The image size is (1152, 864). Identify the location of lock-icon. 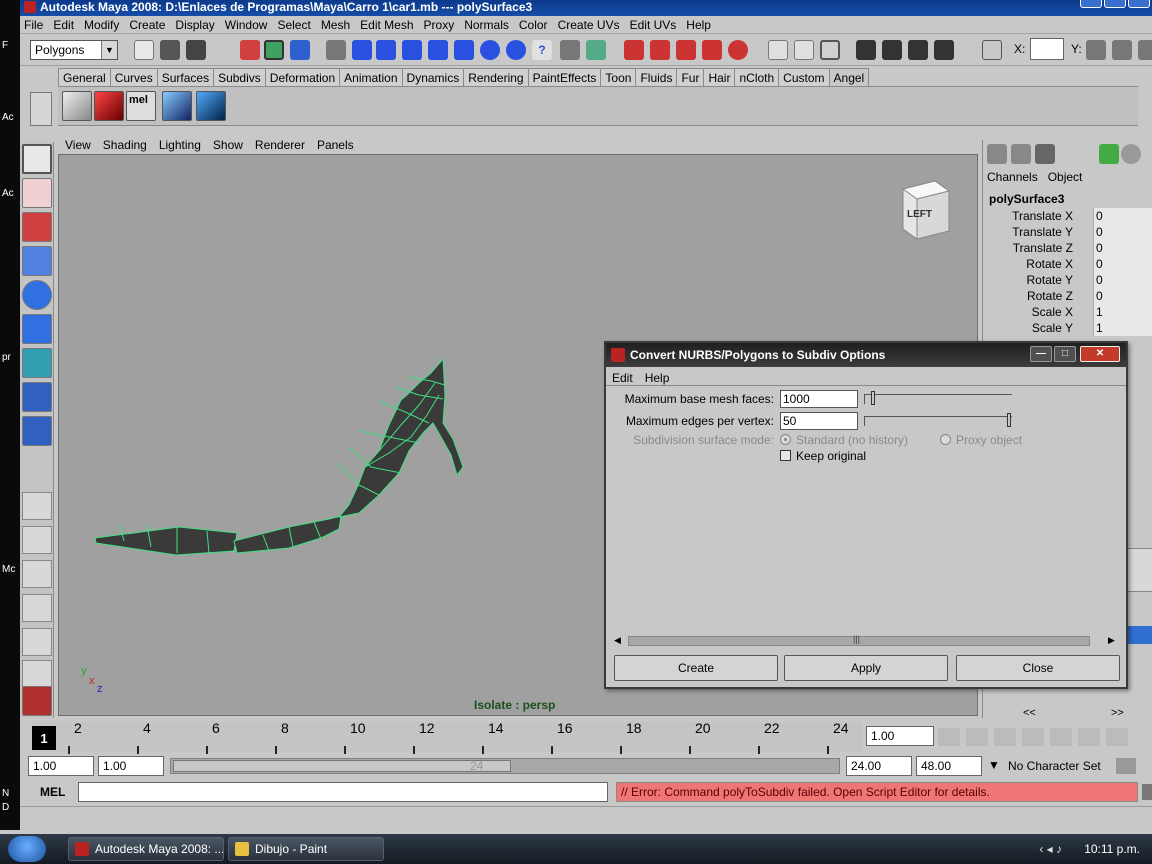
(570, 50).